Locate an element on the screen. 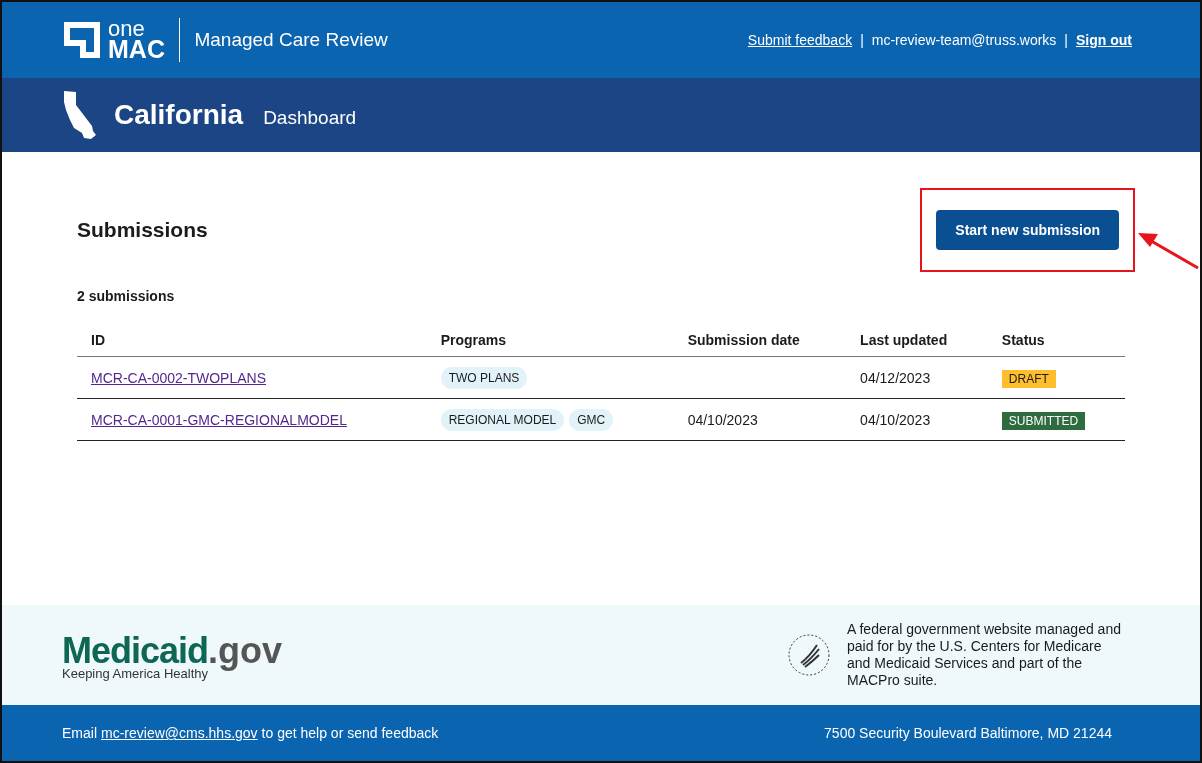 This screenshot has width=1202, height=763. logo-text: MAC is located at coordinates (136, 49).